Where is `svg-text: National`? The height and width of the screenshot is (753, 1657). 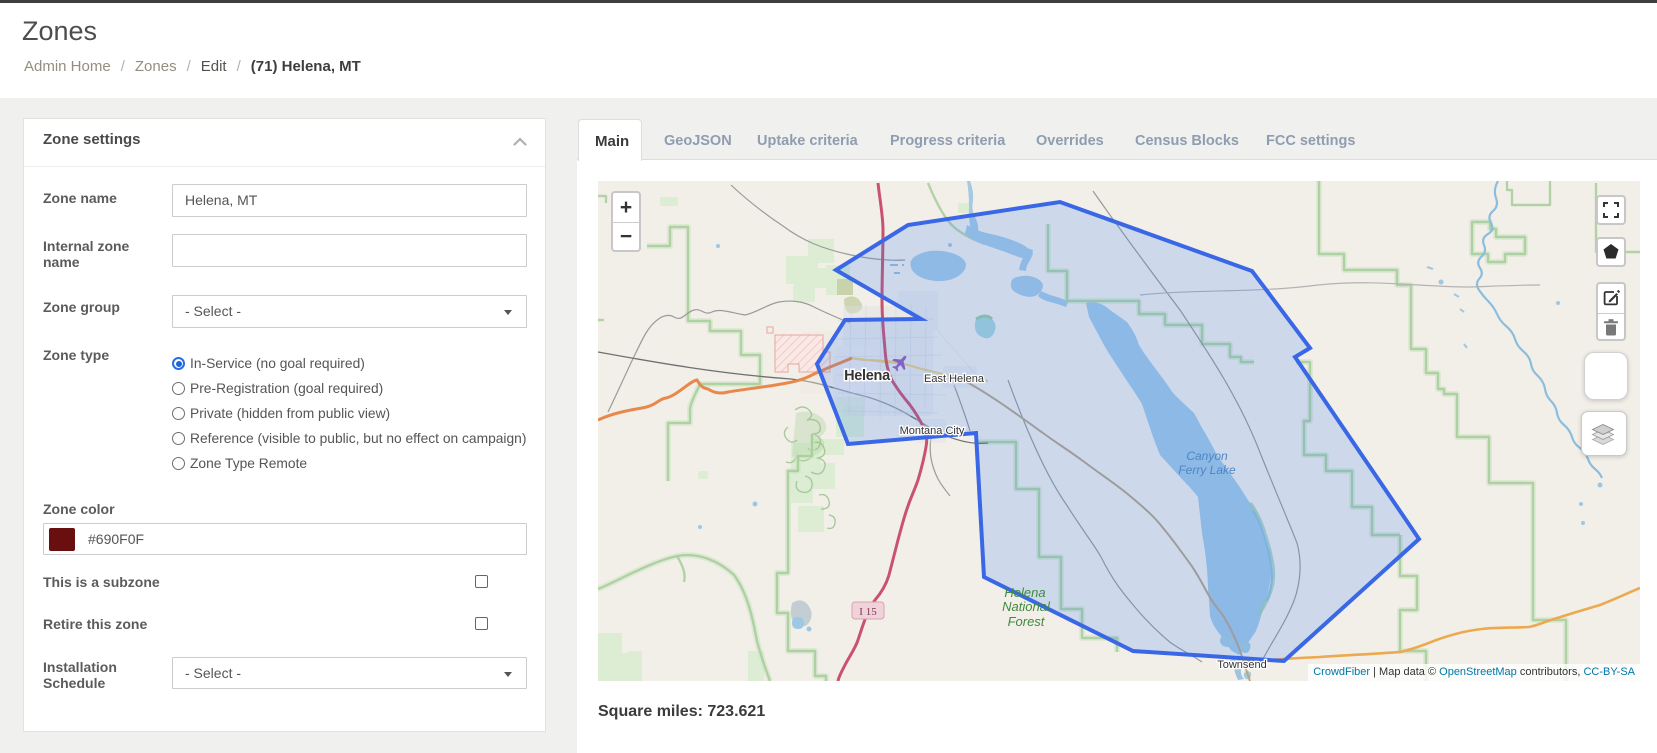
svg-text: National is located at coordinates (1026, 606).